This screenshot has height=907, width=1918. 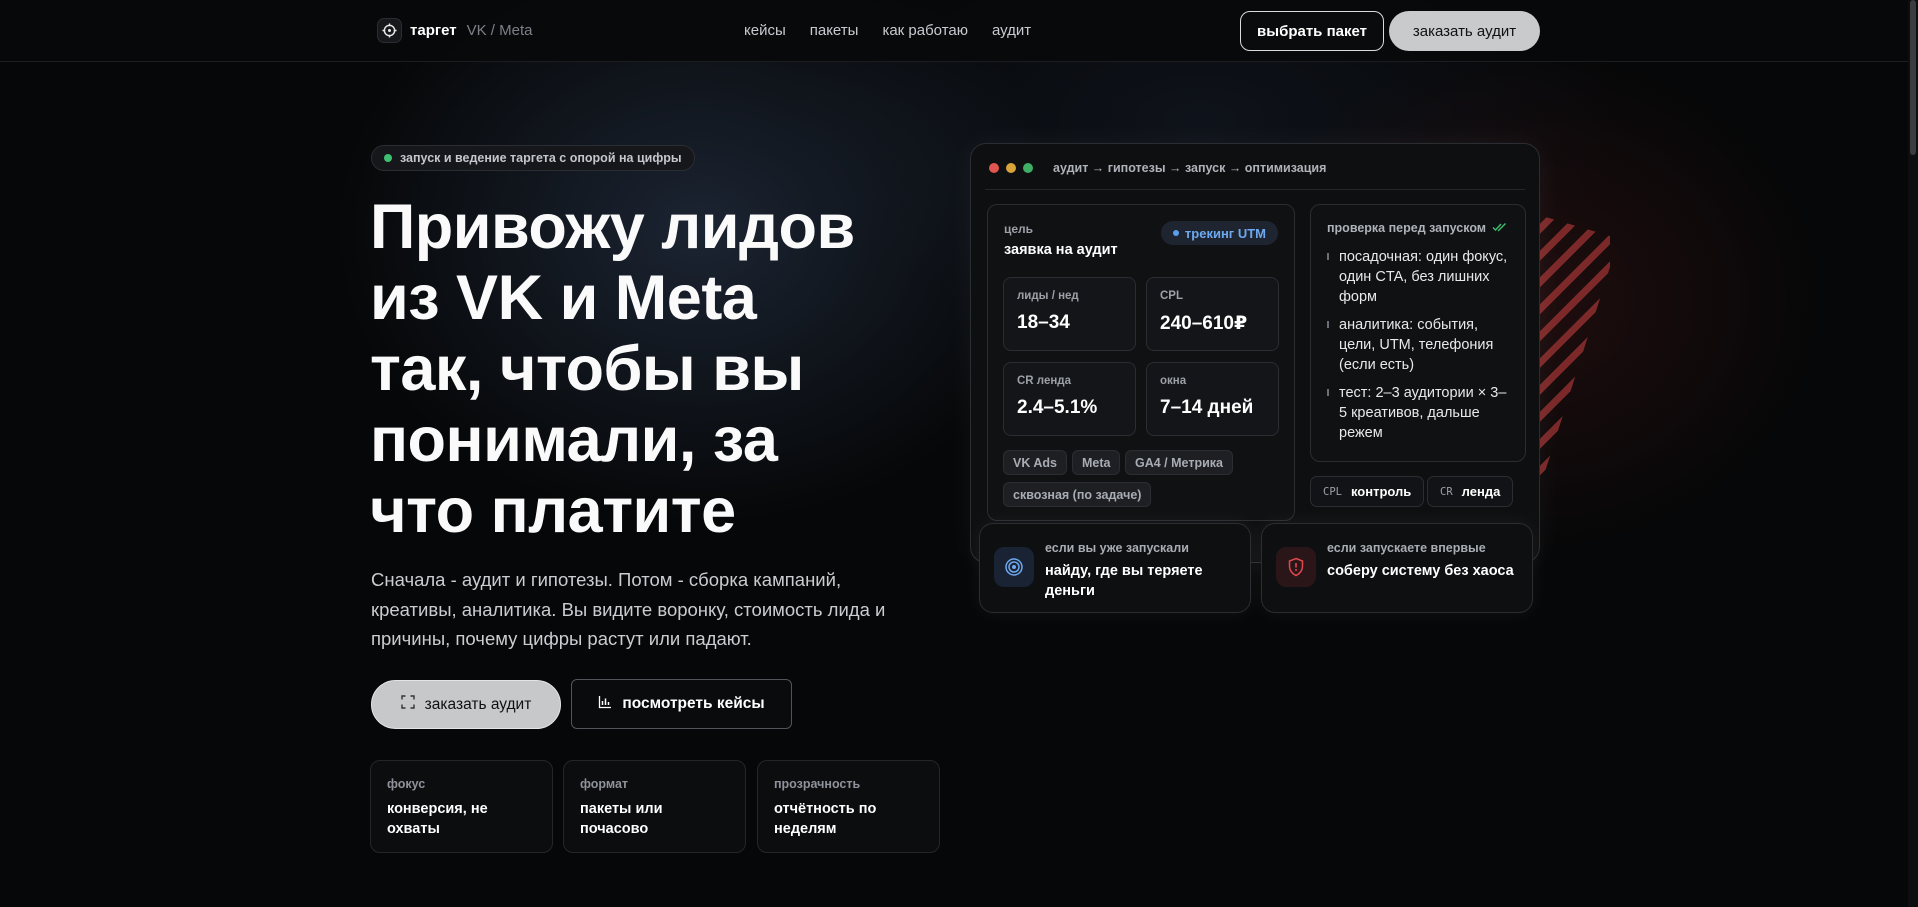 I want to click on shield-icon, so click(x=1296, y=567).